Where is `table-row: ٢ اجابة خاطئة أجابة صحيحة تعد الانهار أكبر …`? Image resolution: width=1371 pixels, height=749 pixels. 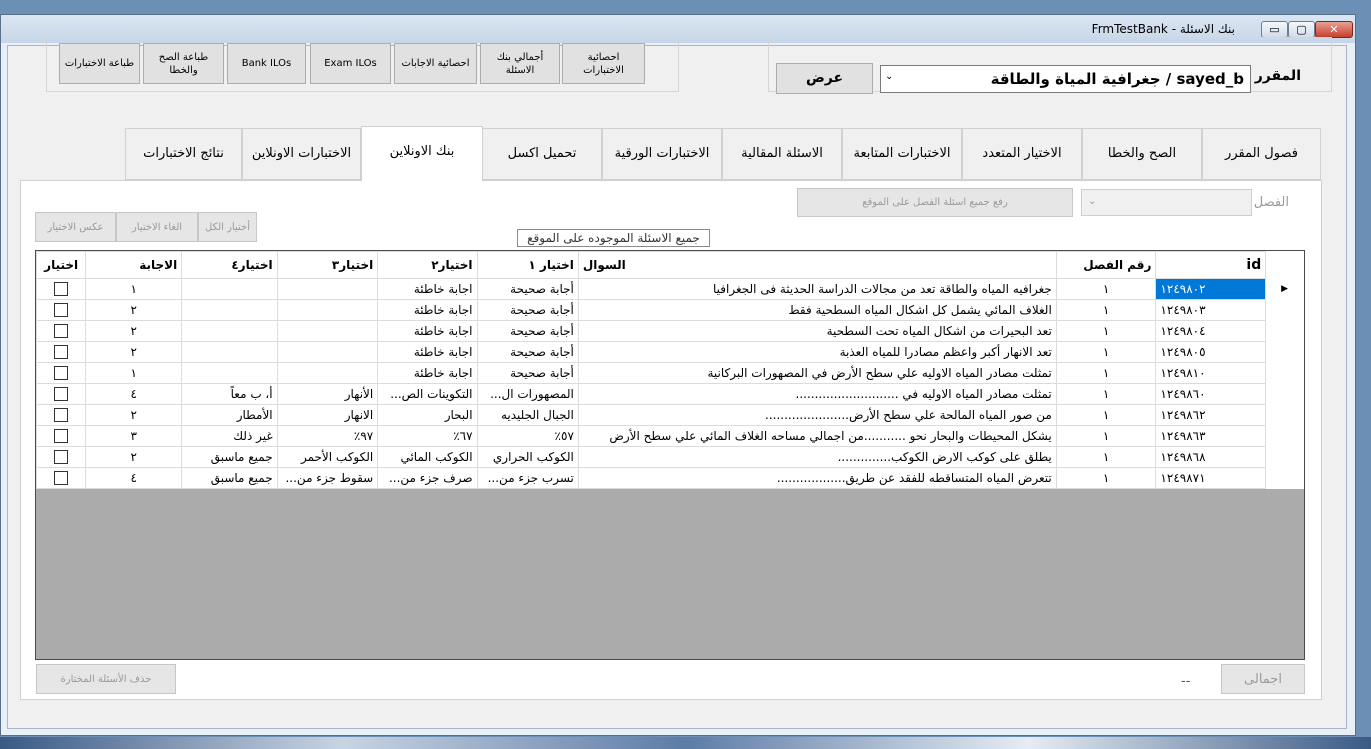 table-row: ٢ اجابة خاطئة أجابة صحيحة تعد الانهار أكبر … is located at coordinates (670, 352).